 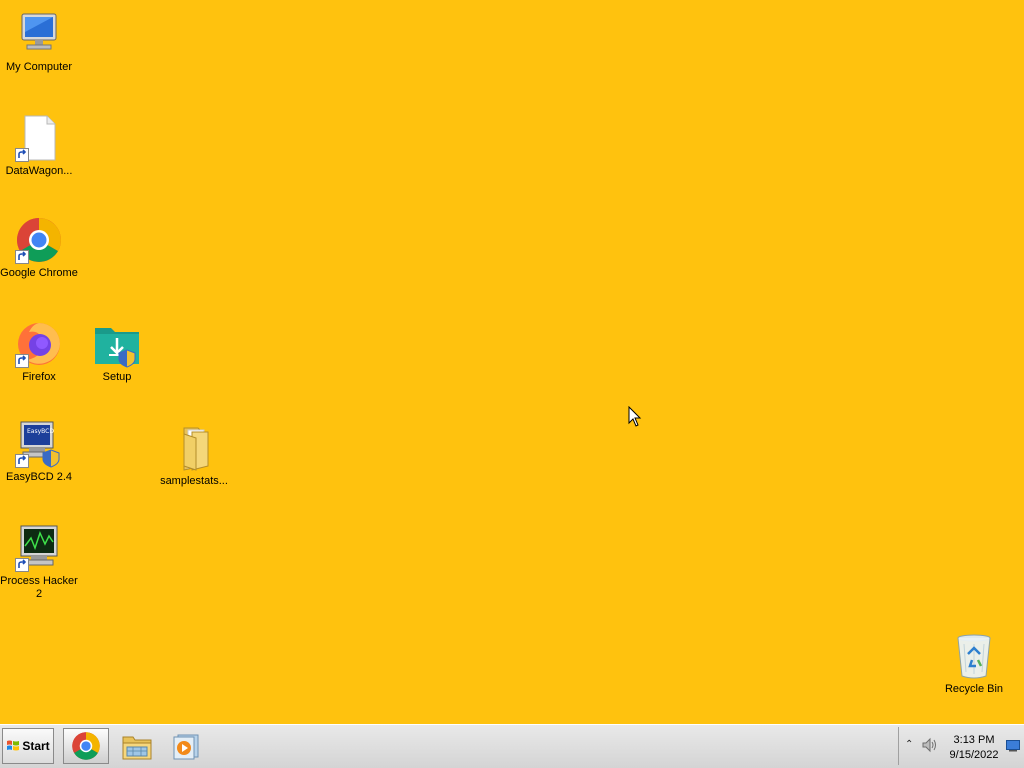 What do you see at coordinates (974, 755) in the screenshot?
I see `clock-date: 9/15/2022` at bounding box center [974, 755].